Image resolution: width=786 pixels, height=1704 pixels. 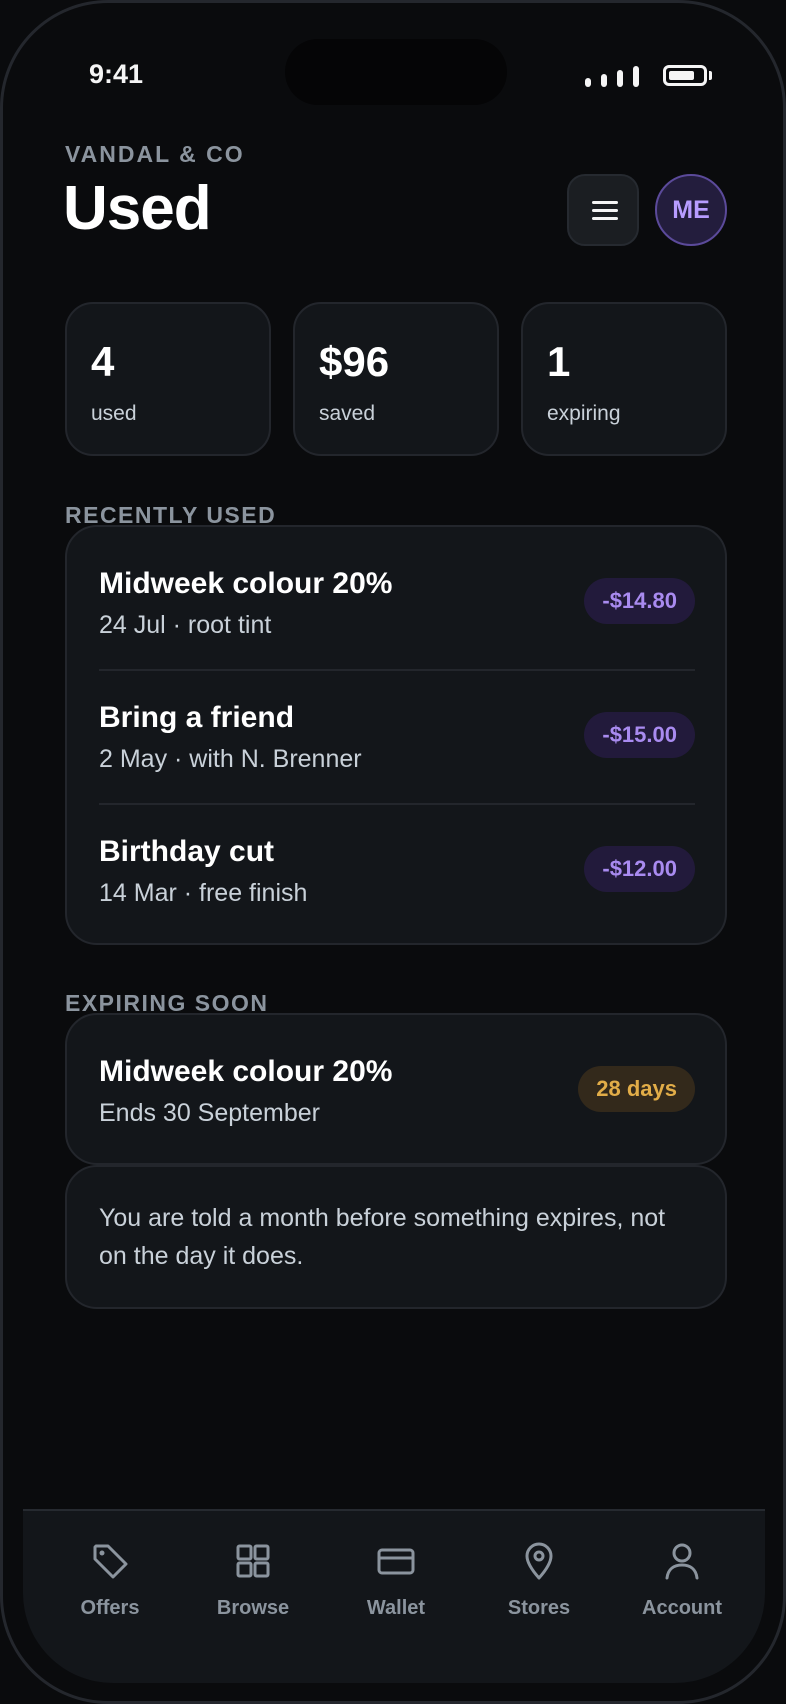 What do you see at coordinates (685, 75) in the screenshot?
I see `battery-icon` at bounding box center [685, 75].